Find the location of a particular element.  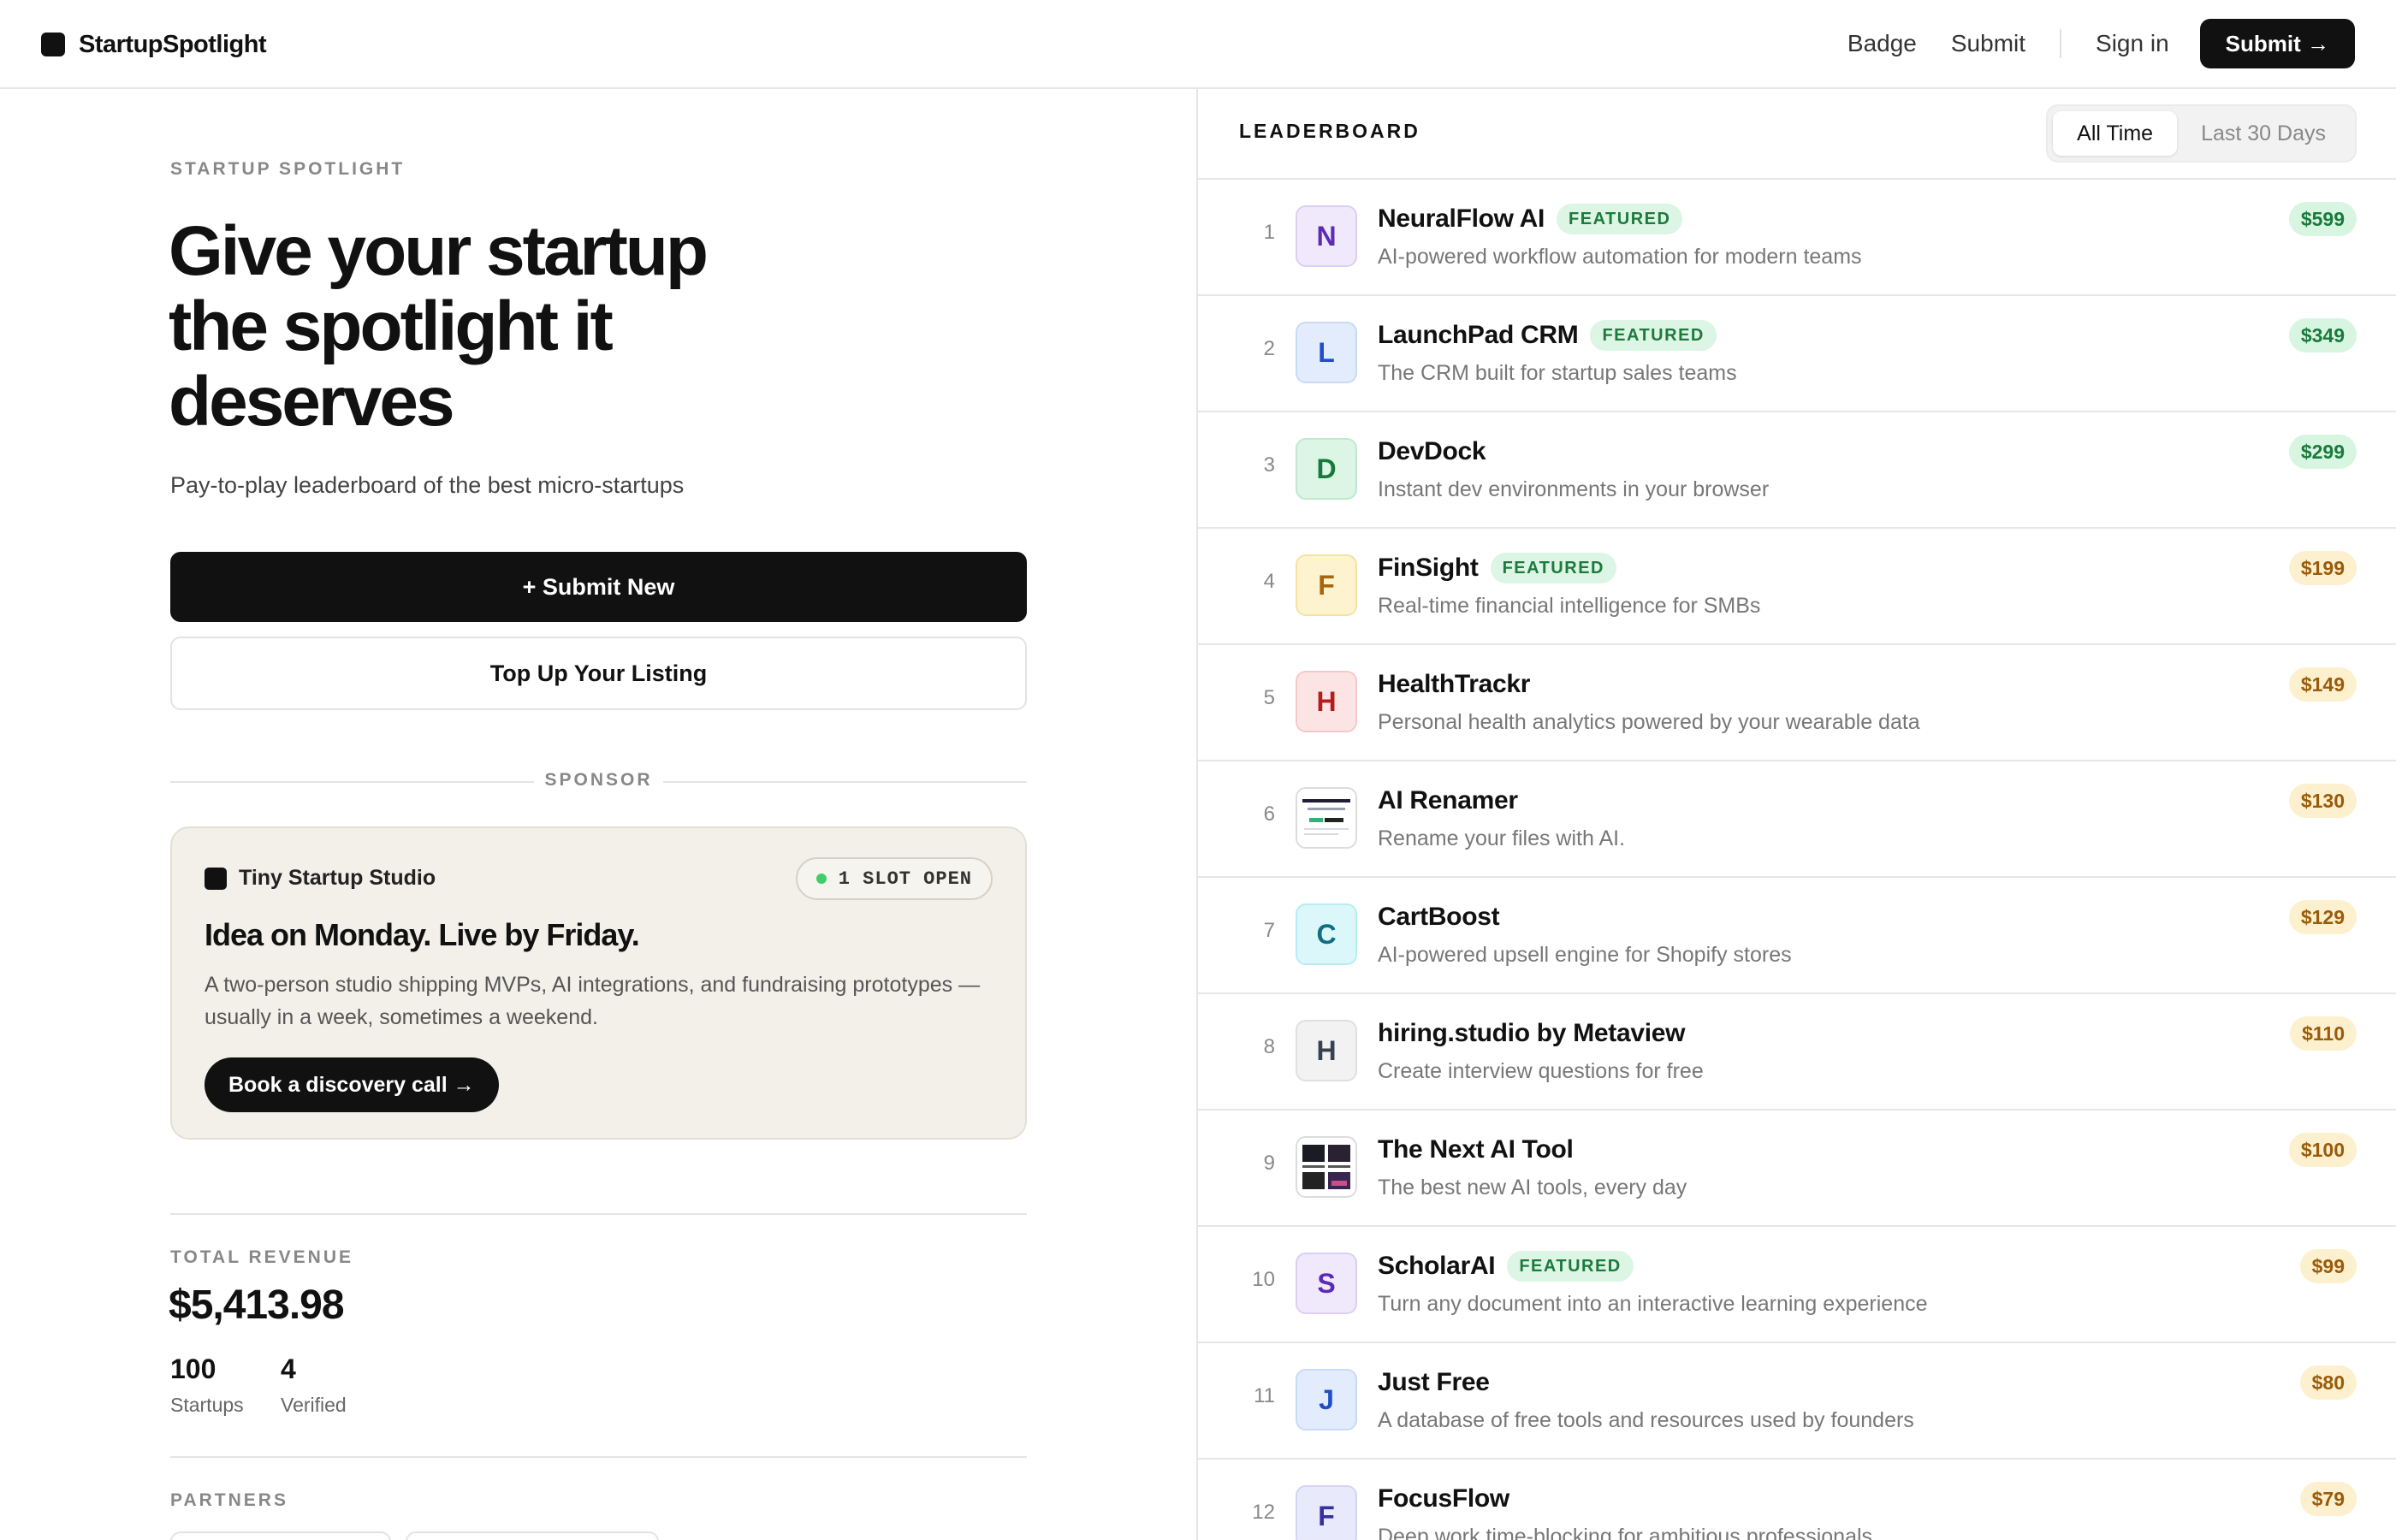

startup-name-line: NeuralFlow AI FEATURED is located at coordinates (1530, 219).